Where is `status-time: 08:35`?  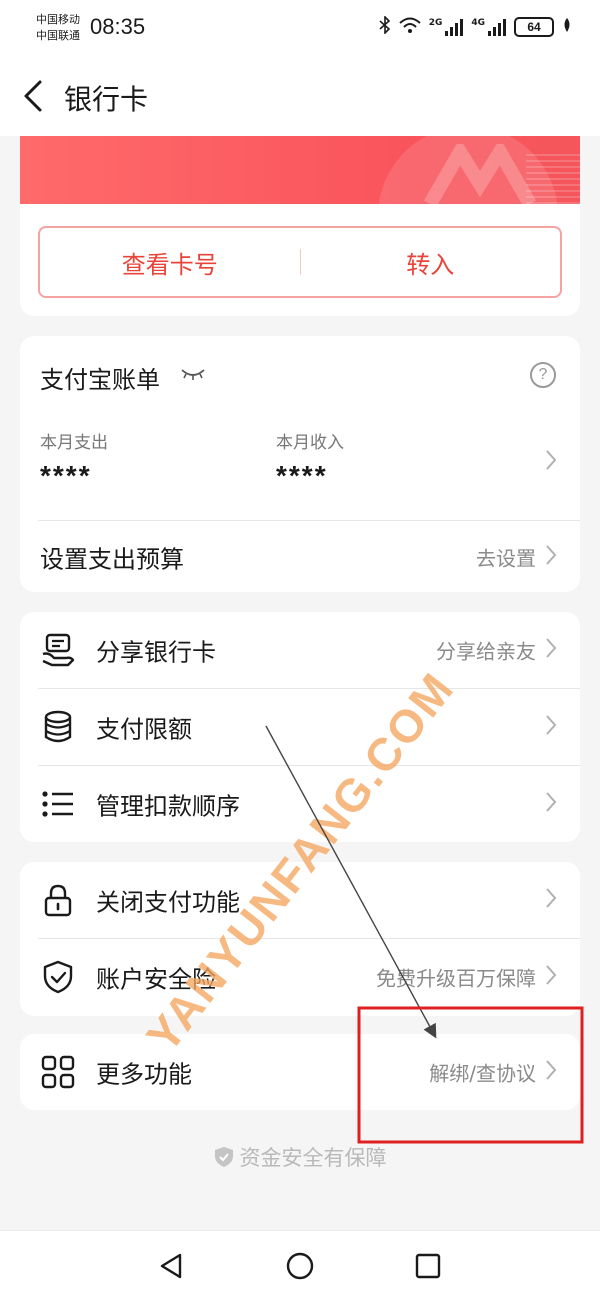
status-time: 08:35 is located at coordinates (118, 26).